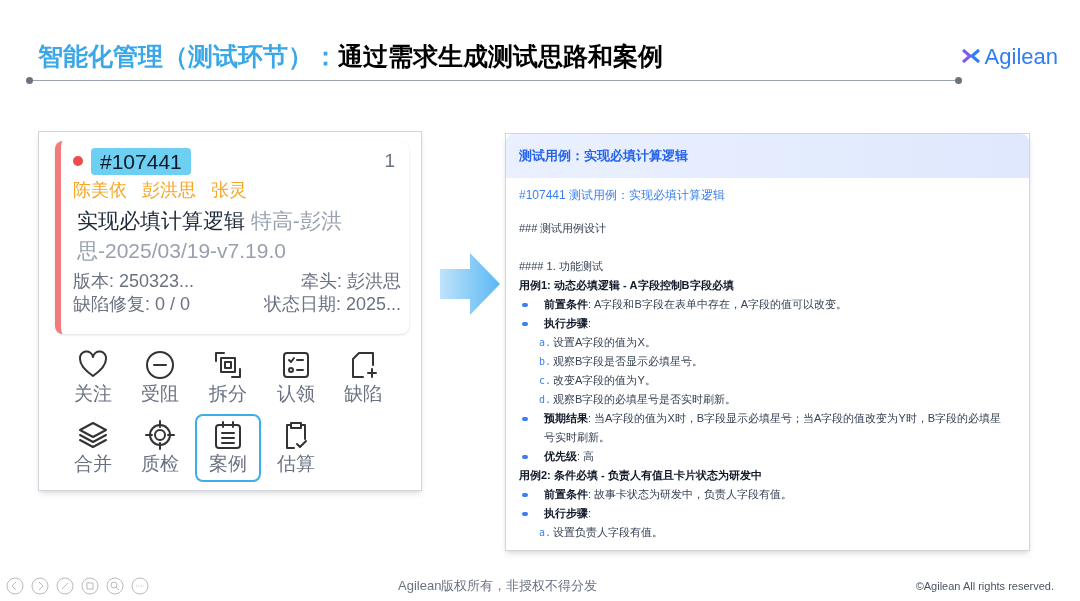 The width and height of the screenshot is (1080, 601). I want to click on step-text: 观察B字段是否显示必填星号。, so click(628, 361).